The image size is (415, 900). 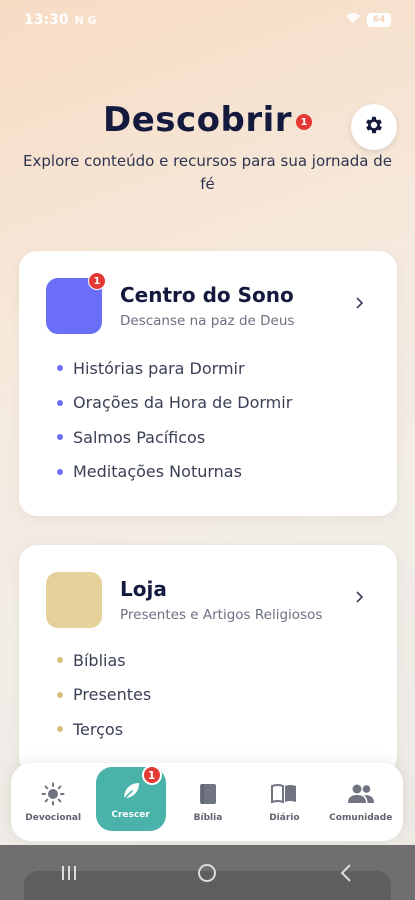 I want to click on list-item: Orações da Hora de Dormir, so click(x=174, y=403).